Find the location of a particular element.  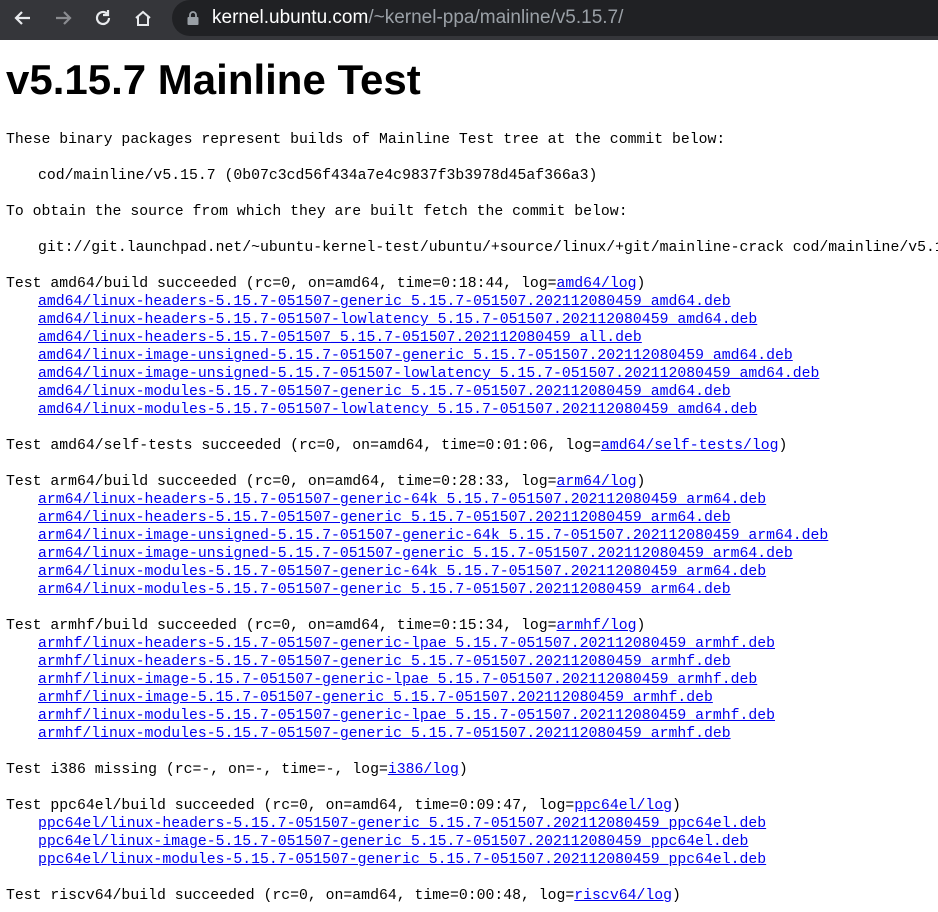

url-host: kernel.ubuntu.com is located at coordinates (290, 17).